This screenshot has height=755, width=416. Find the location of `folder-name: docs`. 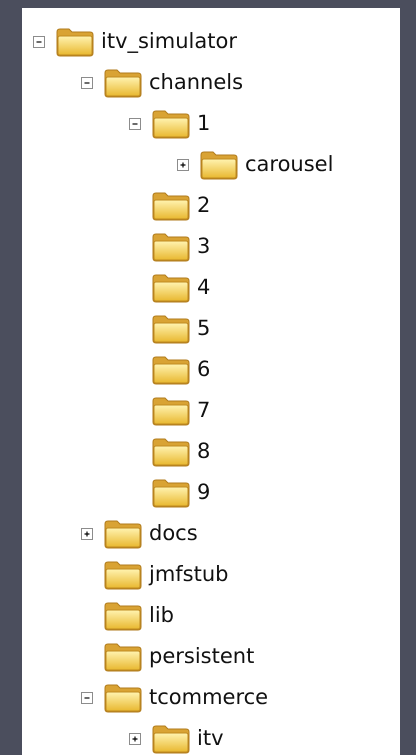

folder-name: docs is located at coordinates (173, 533).